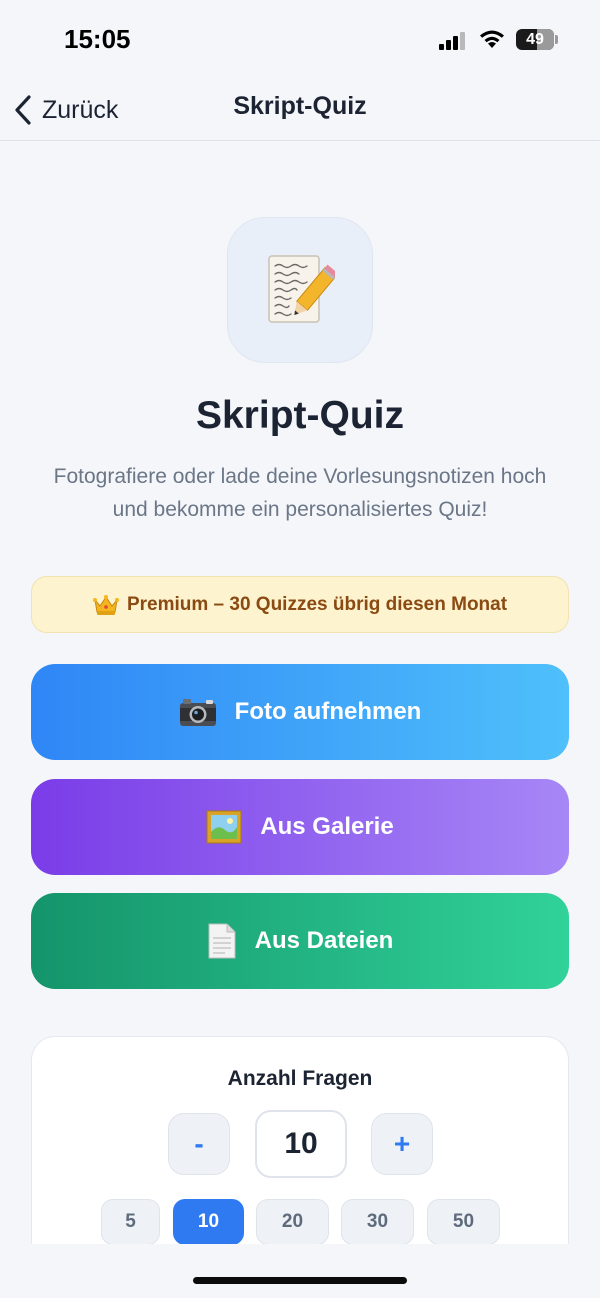 This screenshot has width=600, height=1298. I want to click on document-icon, so click(222, 941).